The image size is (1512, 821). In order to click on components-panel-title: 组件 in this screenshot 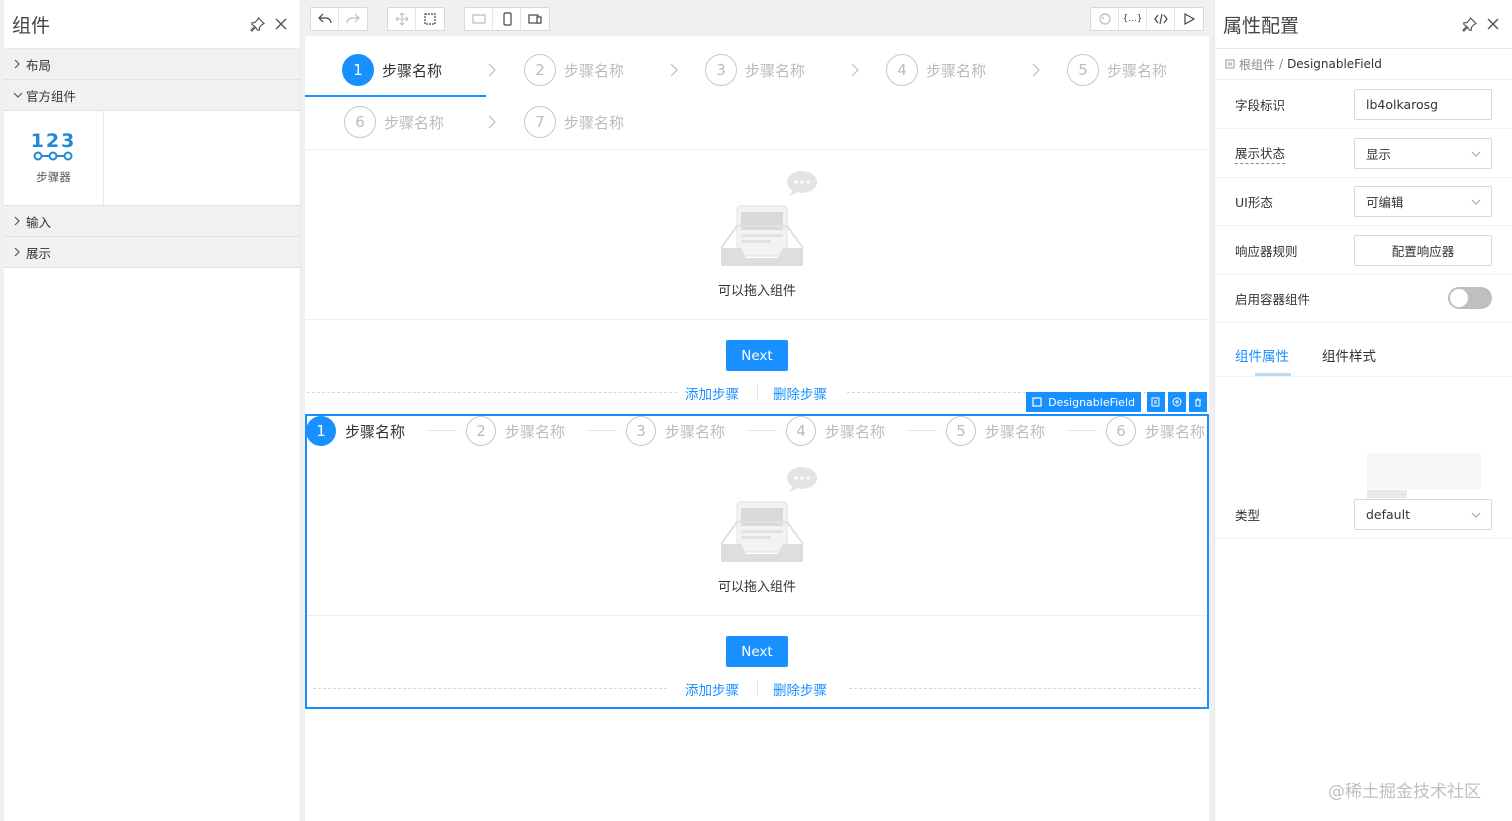, I will do `click(31, 25)`.